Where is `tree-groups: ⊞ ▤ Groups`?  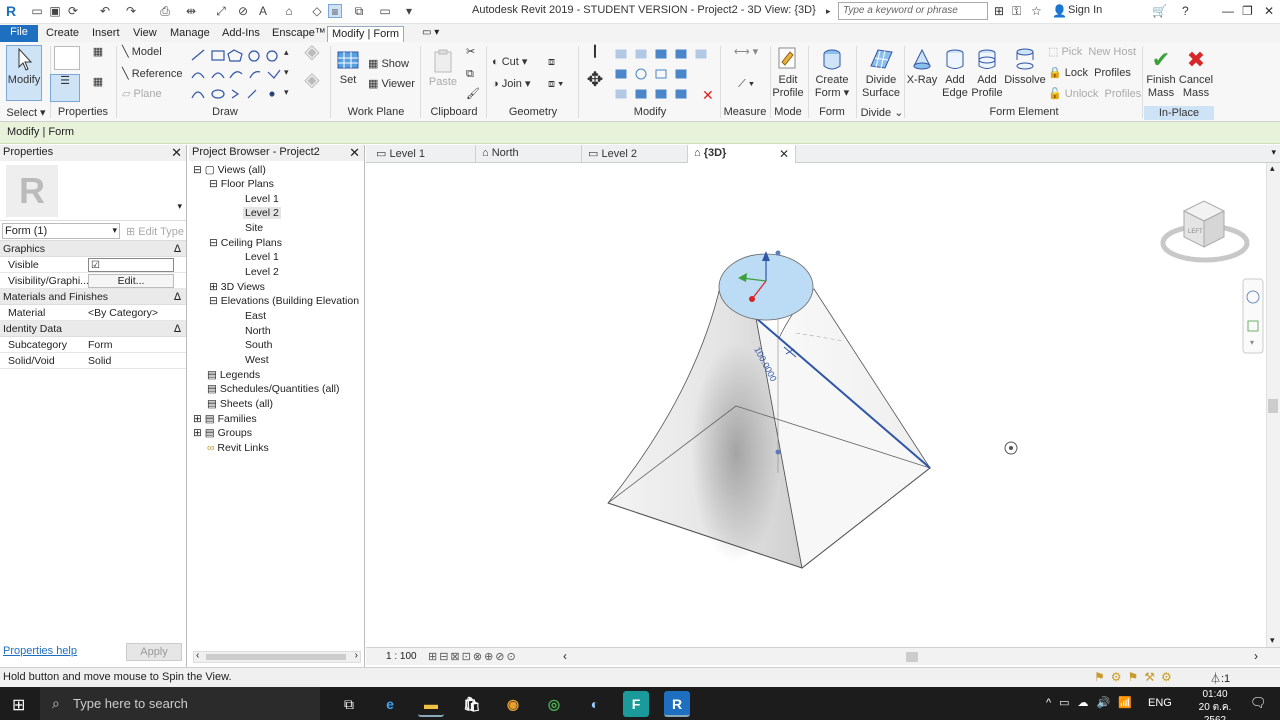
tree-groups: ⊞ ▤ Groups is located at coordinates (222, 433).